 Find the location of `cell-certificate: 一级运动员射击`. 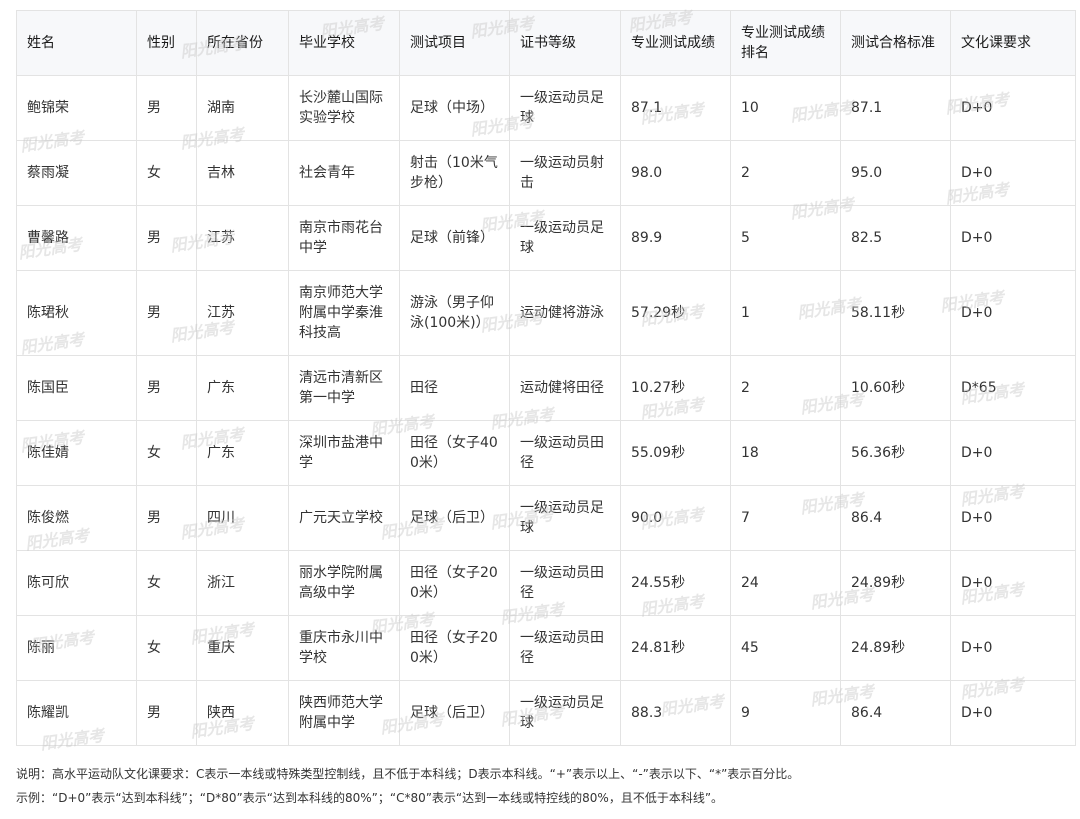

cell-certificate: 一级运动员射击 is located at coordinates (565, 173).